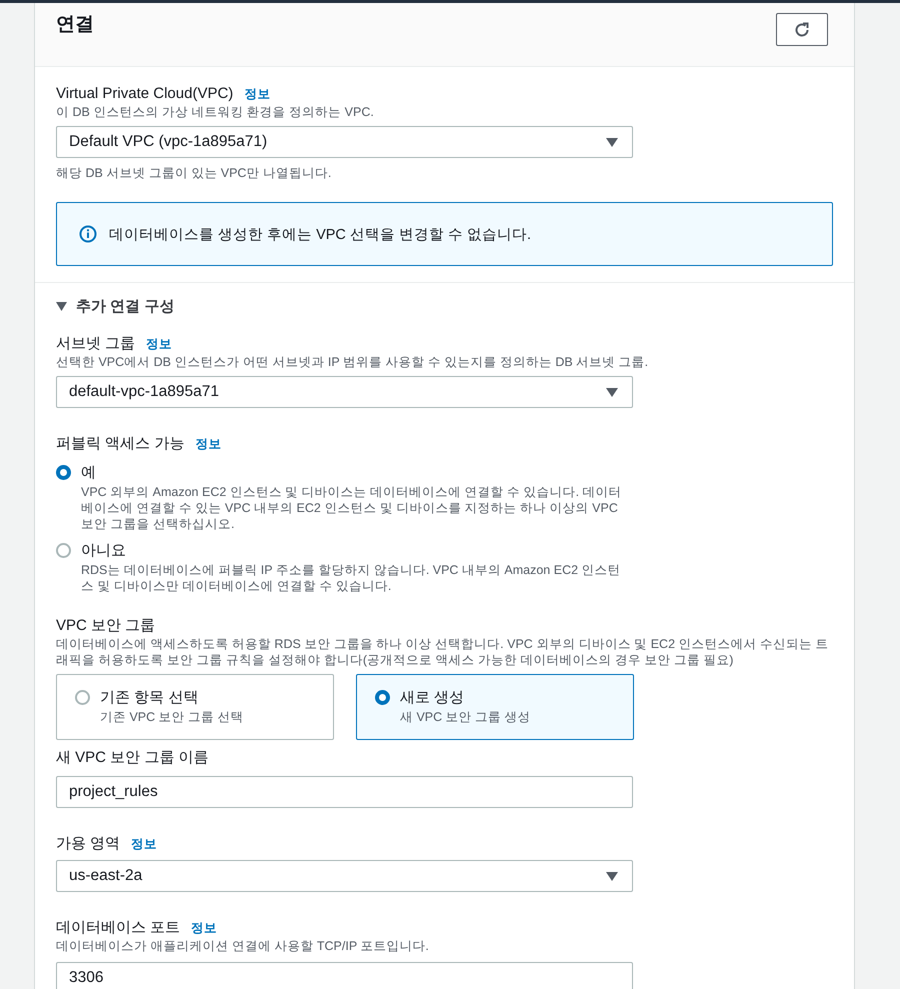 This screenshot has width=900, height=989. I want to click on radio-label: 기존 항목 선택, so click(150, 698).